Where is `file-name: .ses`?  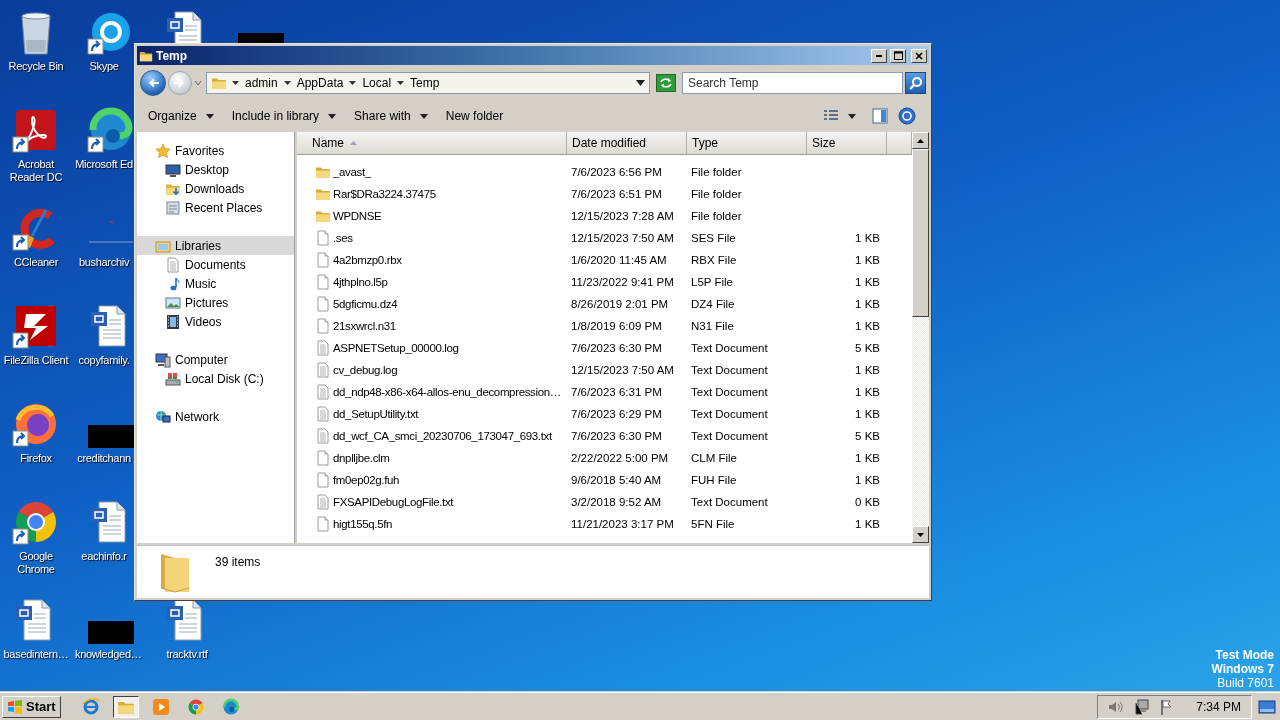
file-name: .ses is located at coordinates (441, 238).